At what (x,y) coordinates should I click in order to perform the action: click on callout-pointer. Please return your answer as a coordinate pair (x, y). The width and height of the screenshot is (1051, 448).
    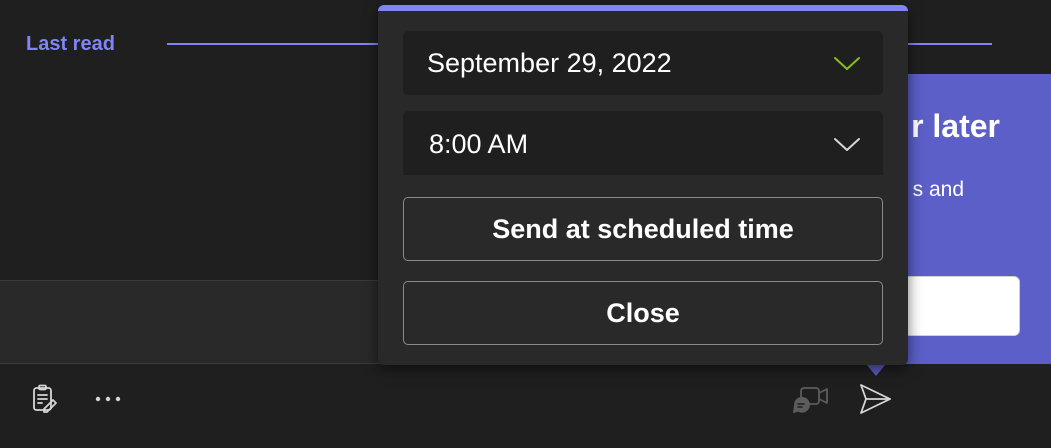
    Looking at the image, I should click on (876, 370).